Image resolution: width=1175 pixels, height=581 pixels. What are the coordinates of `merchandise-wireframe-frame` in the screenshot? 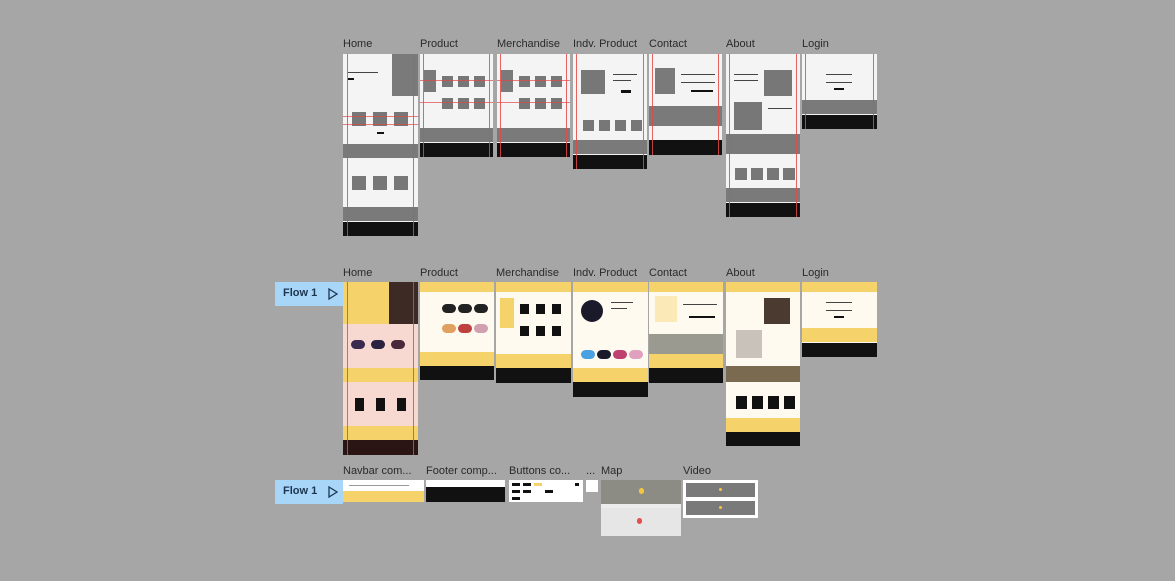 It's located at (533, 105).